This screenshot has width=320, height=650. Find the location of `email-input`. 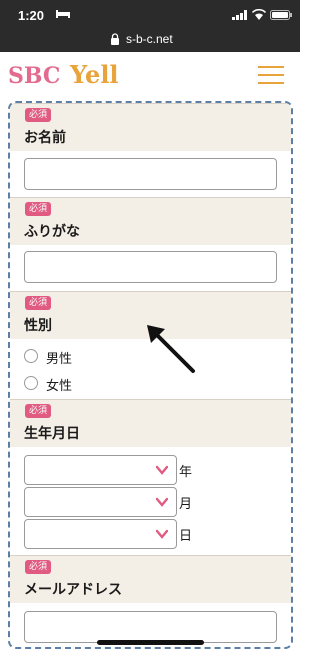

email-input is located at coordinates (150, 627).